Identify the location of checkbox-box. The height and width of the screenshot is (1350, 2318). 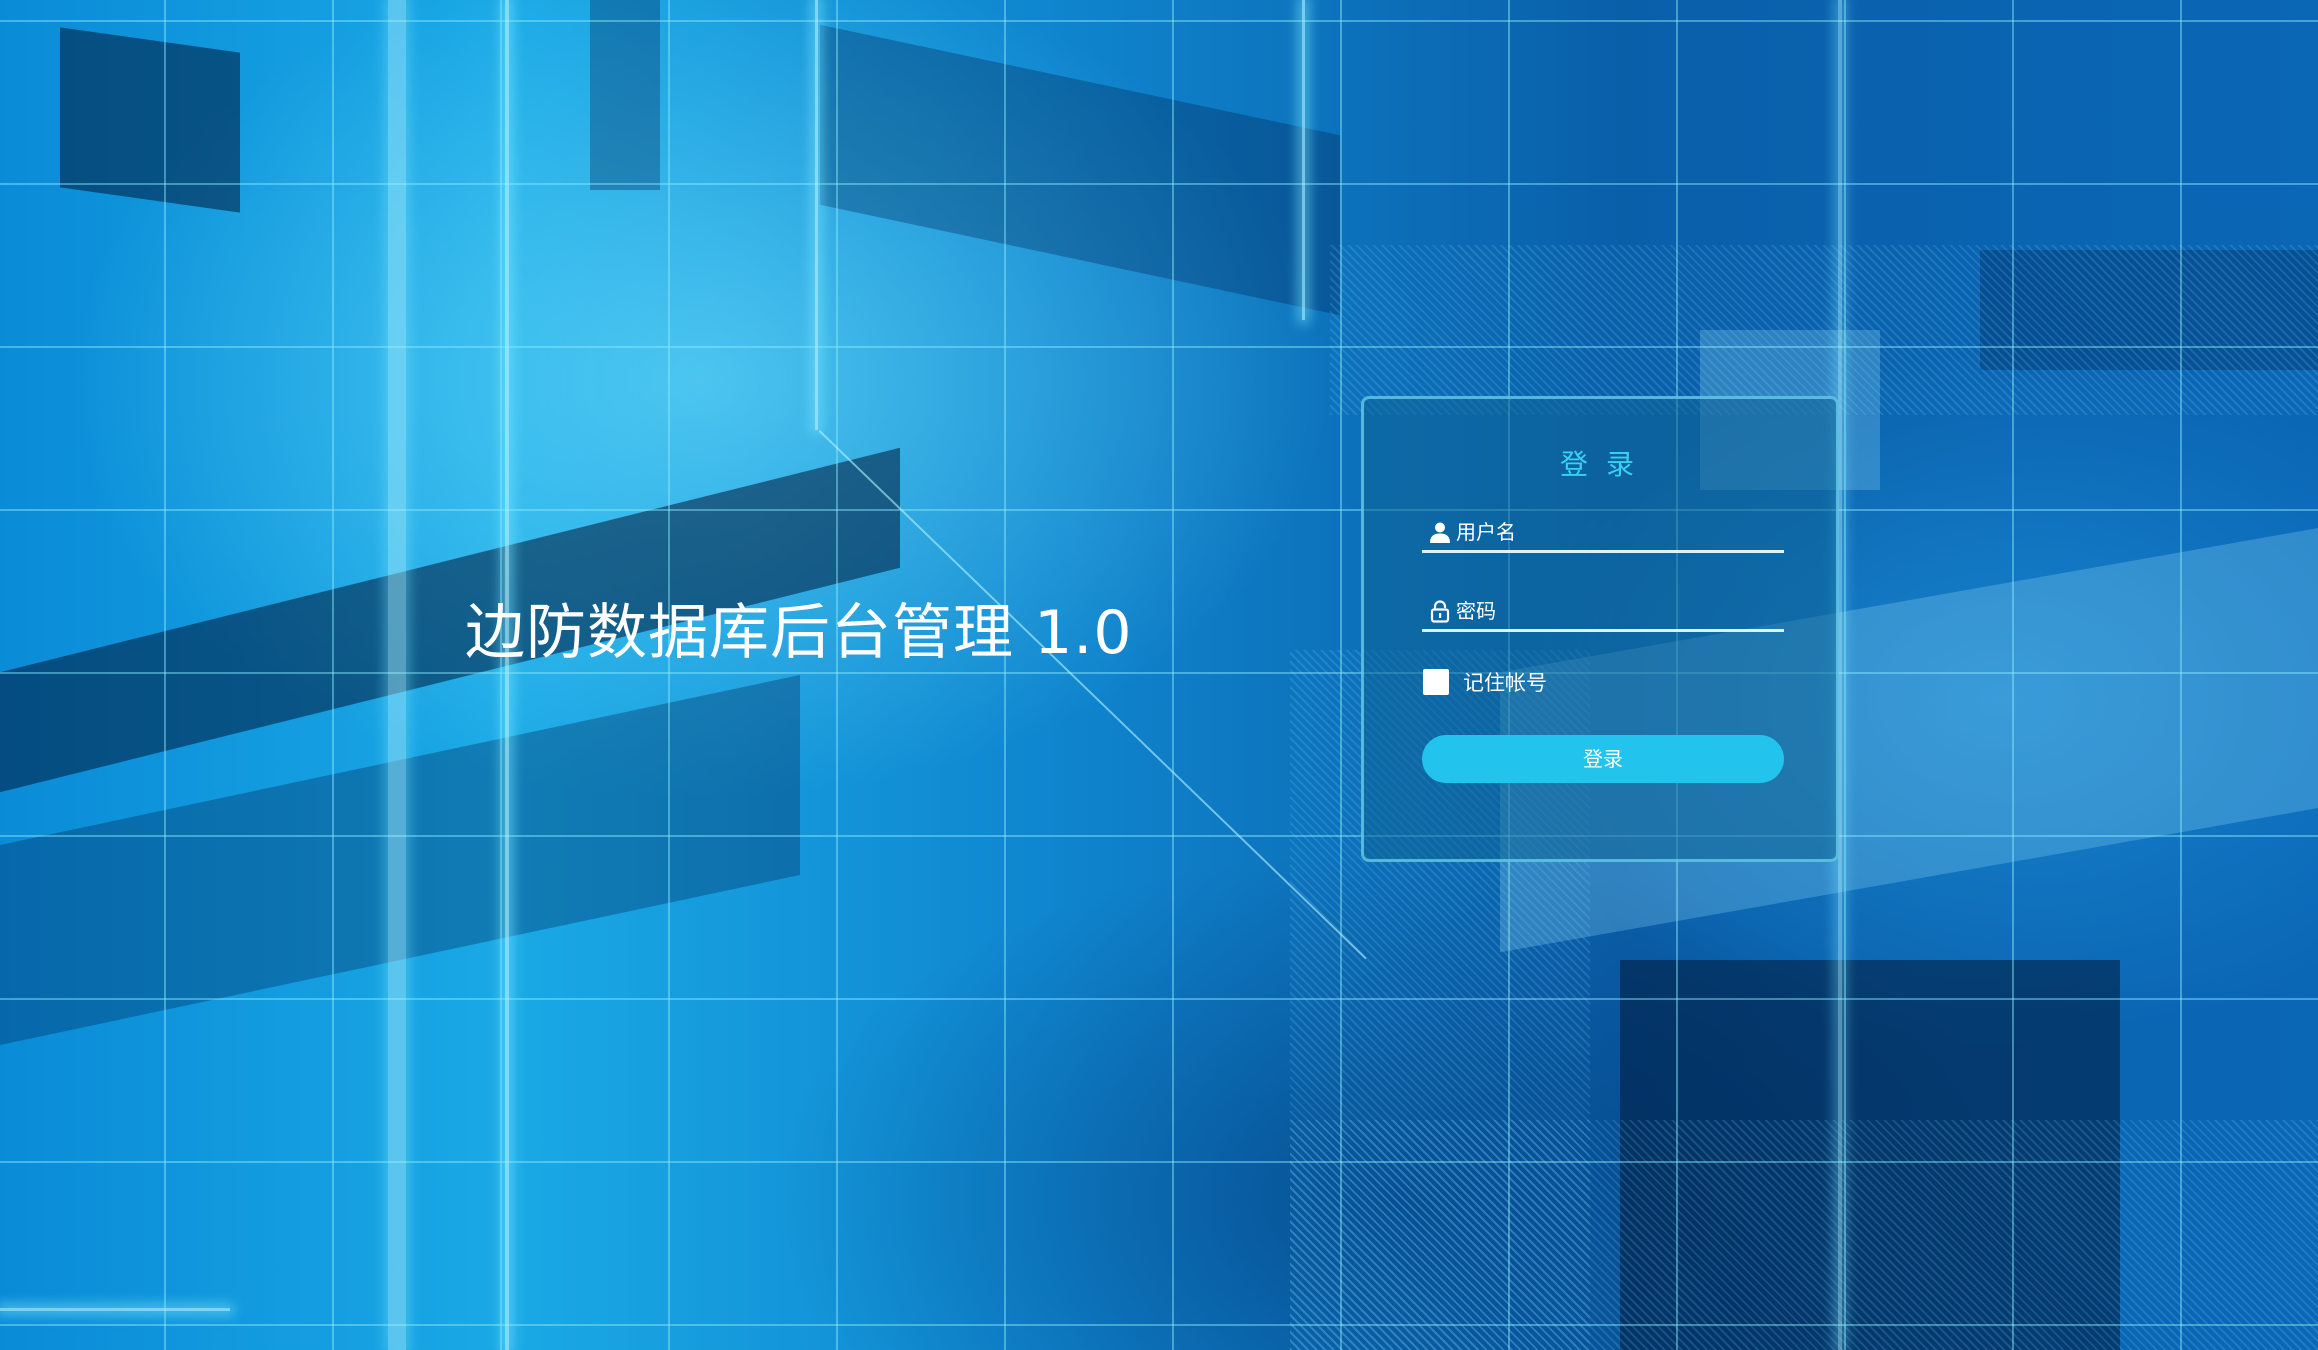
(1436, 682).